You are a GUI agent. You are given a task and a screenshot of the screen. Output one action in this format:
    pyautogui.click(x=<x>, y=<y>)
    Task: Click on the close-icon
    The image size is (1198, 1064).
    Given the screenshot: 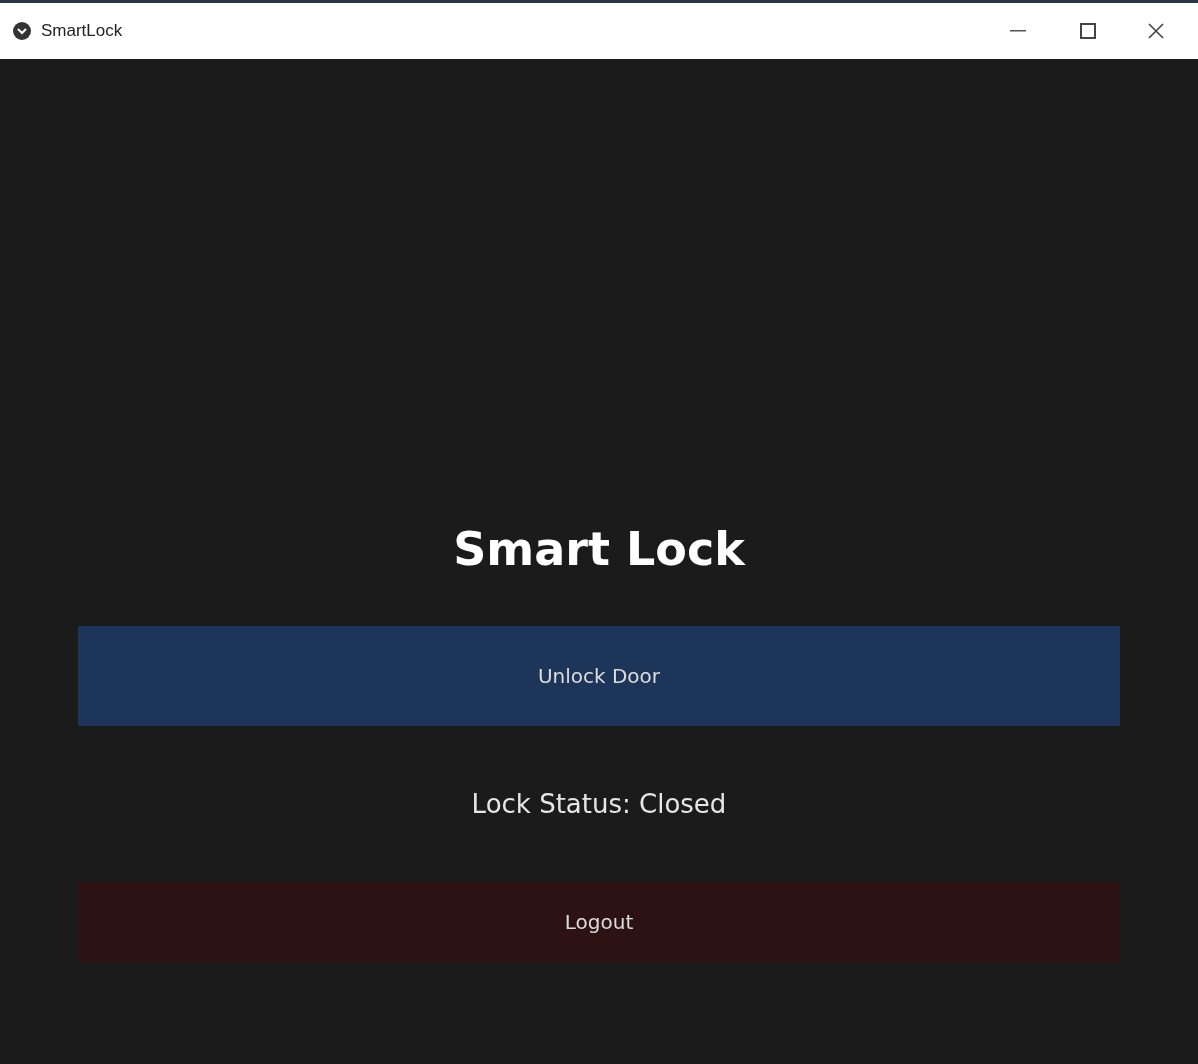 What is the action you would take?
    pyautogui.click(x=1156, y=31)
    